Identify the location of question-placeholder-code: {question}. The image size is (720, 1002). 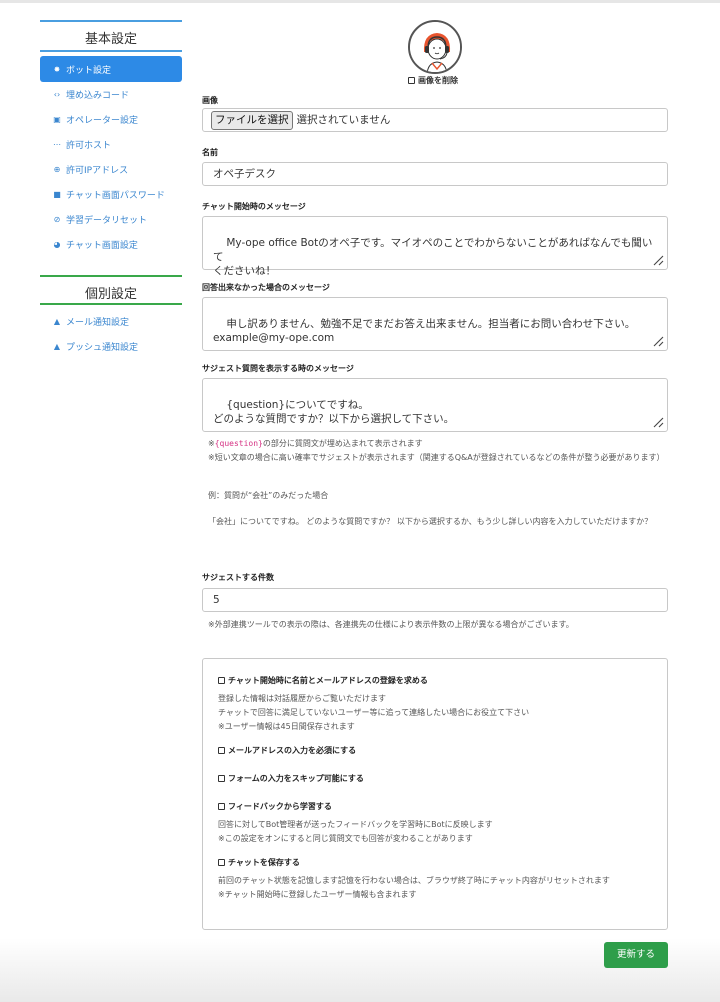
(238, 443).